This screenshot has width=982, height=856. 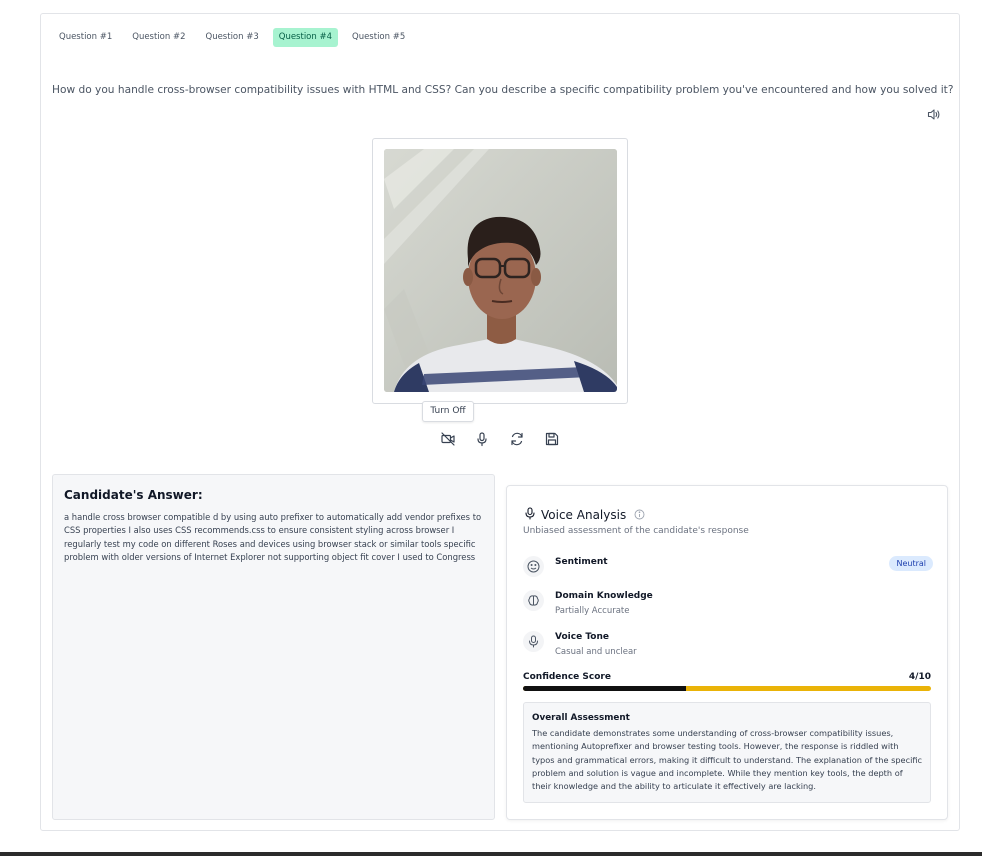 I want to click on confidence-value: 4/10, so click(x=919, y=677).